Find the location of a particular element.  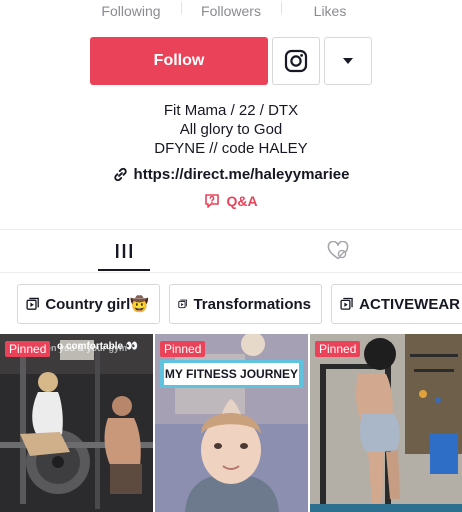

link-icon is located at coordinates (120, 174).